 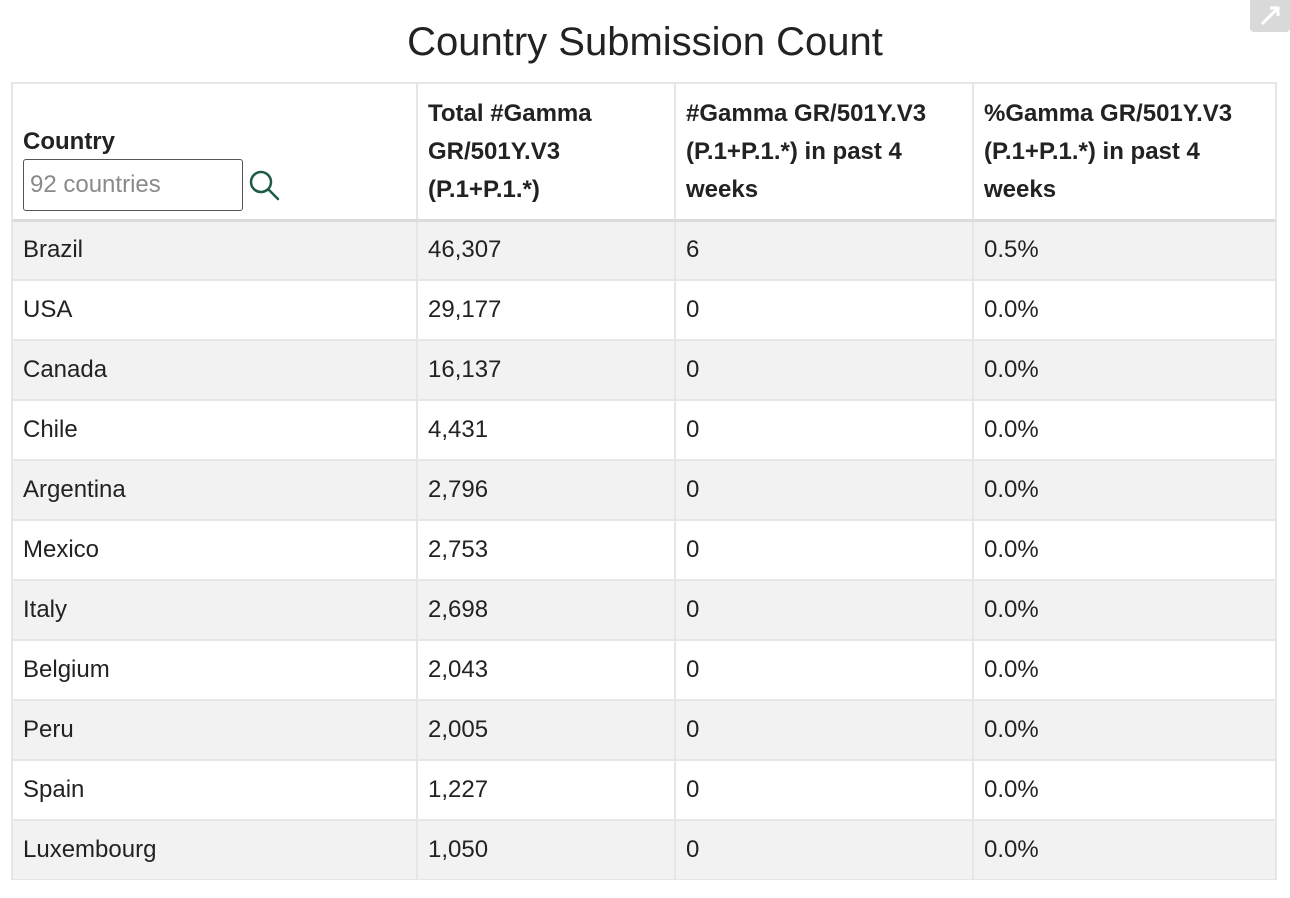 What do you see at coordinates (215, 670) in the screenshot?
I see `country-cell: Belgium` at bounding box center [215, 670].